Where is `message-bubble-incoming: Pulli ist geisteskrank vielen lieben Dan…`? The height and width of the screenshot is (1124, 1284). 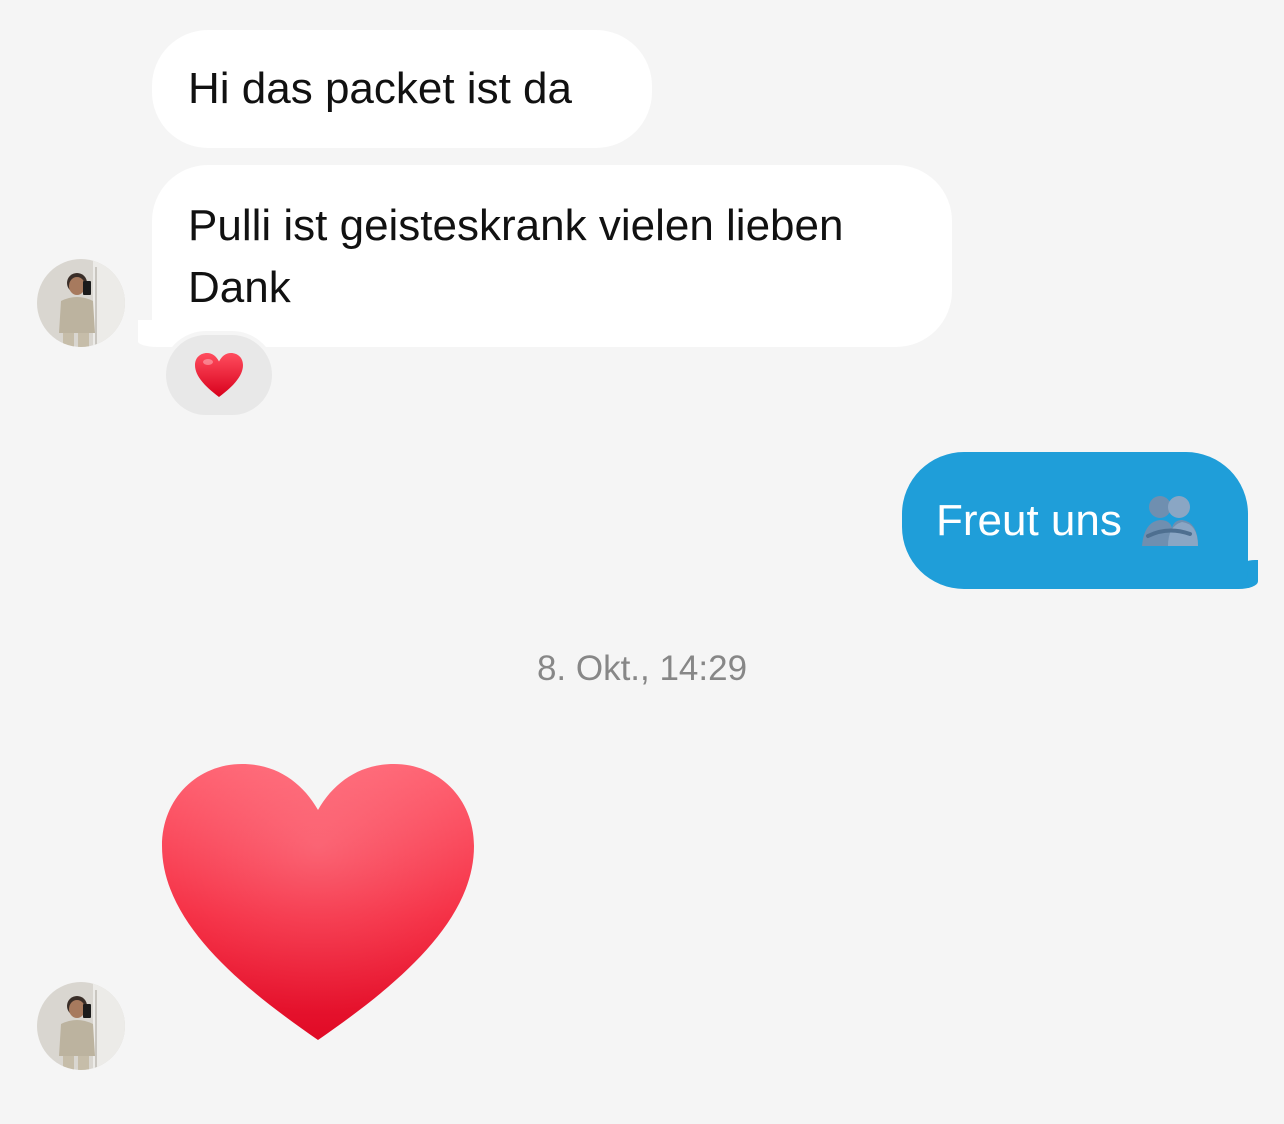 message-bubble-incoming: Pulli ist geisteskrank vielen lieben Dan… is located at coordinates (552, 256).